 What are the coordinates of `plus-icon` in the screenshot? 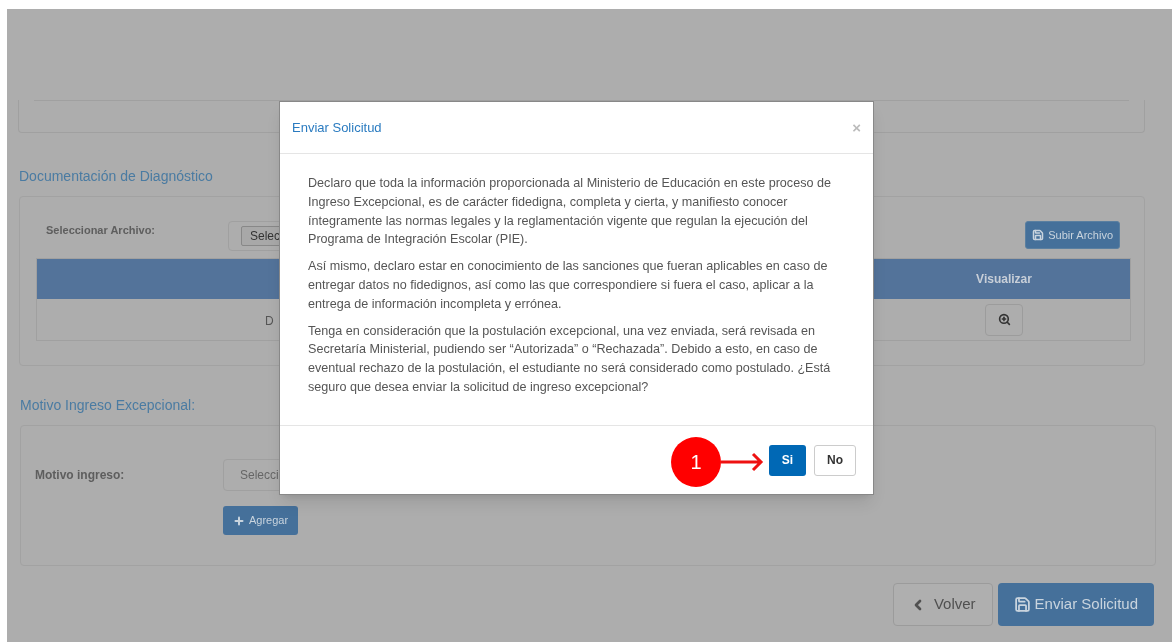 It's located at (239, 520).